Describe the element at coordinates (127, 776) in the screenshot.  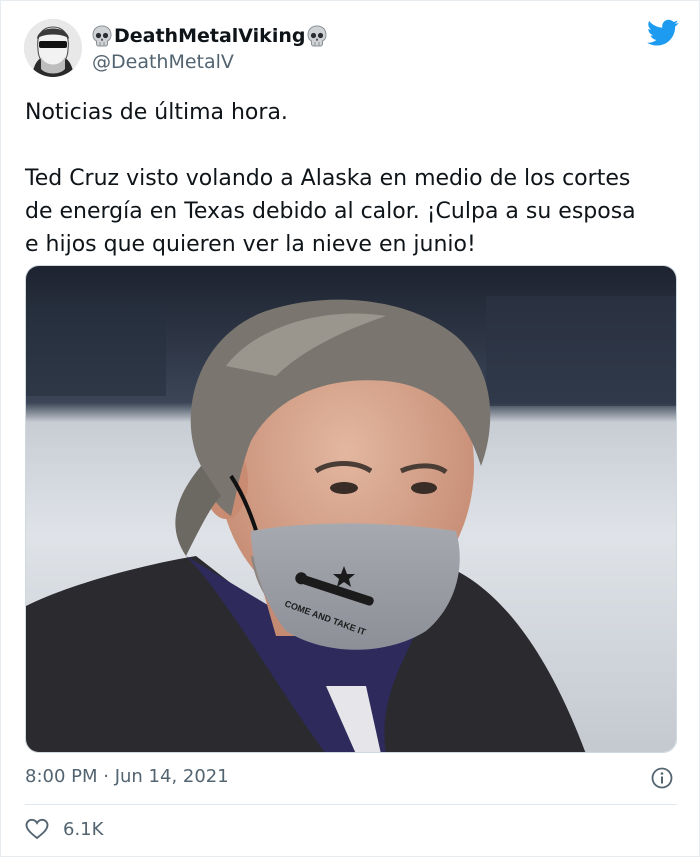
I see `tweet-timestamp: 8:00 PM · Jun 14, 2021` at that location.